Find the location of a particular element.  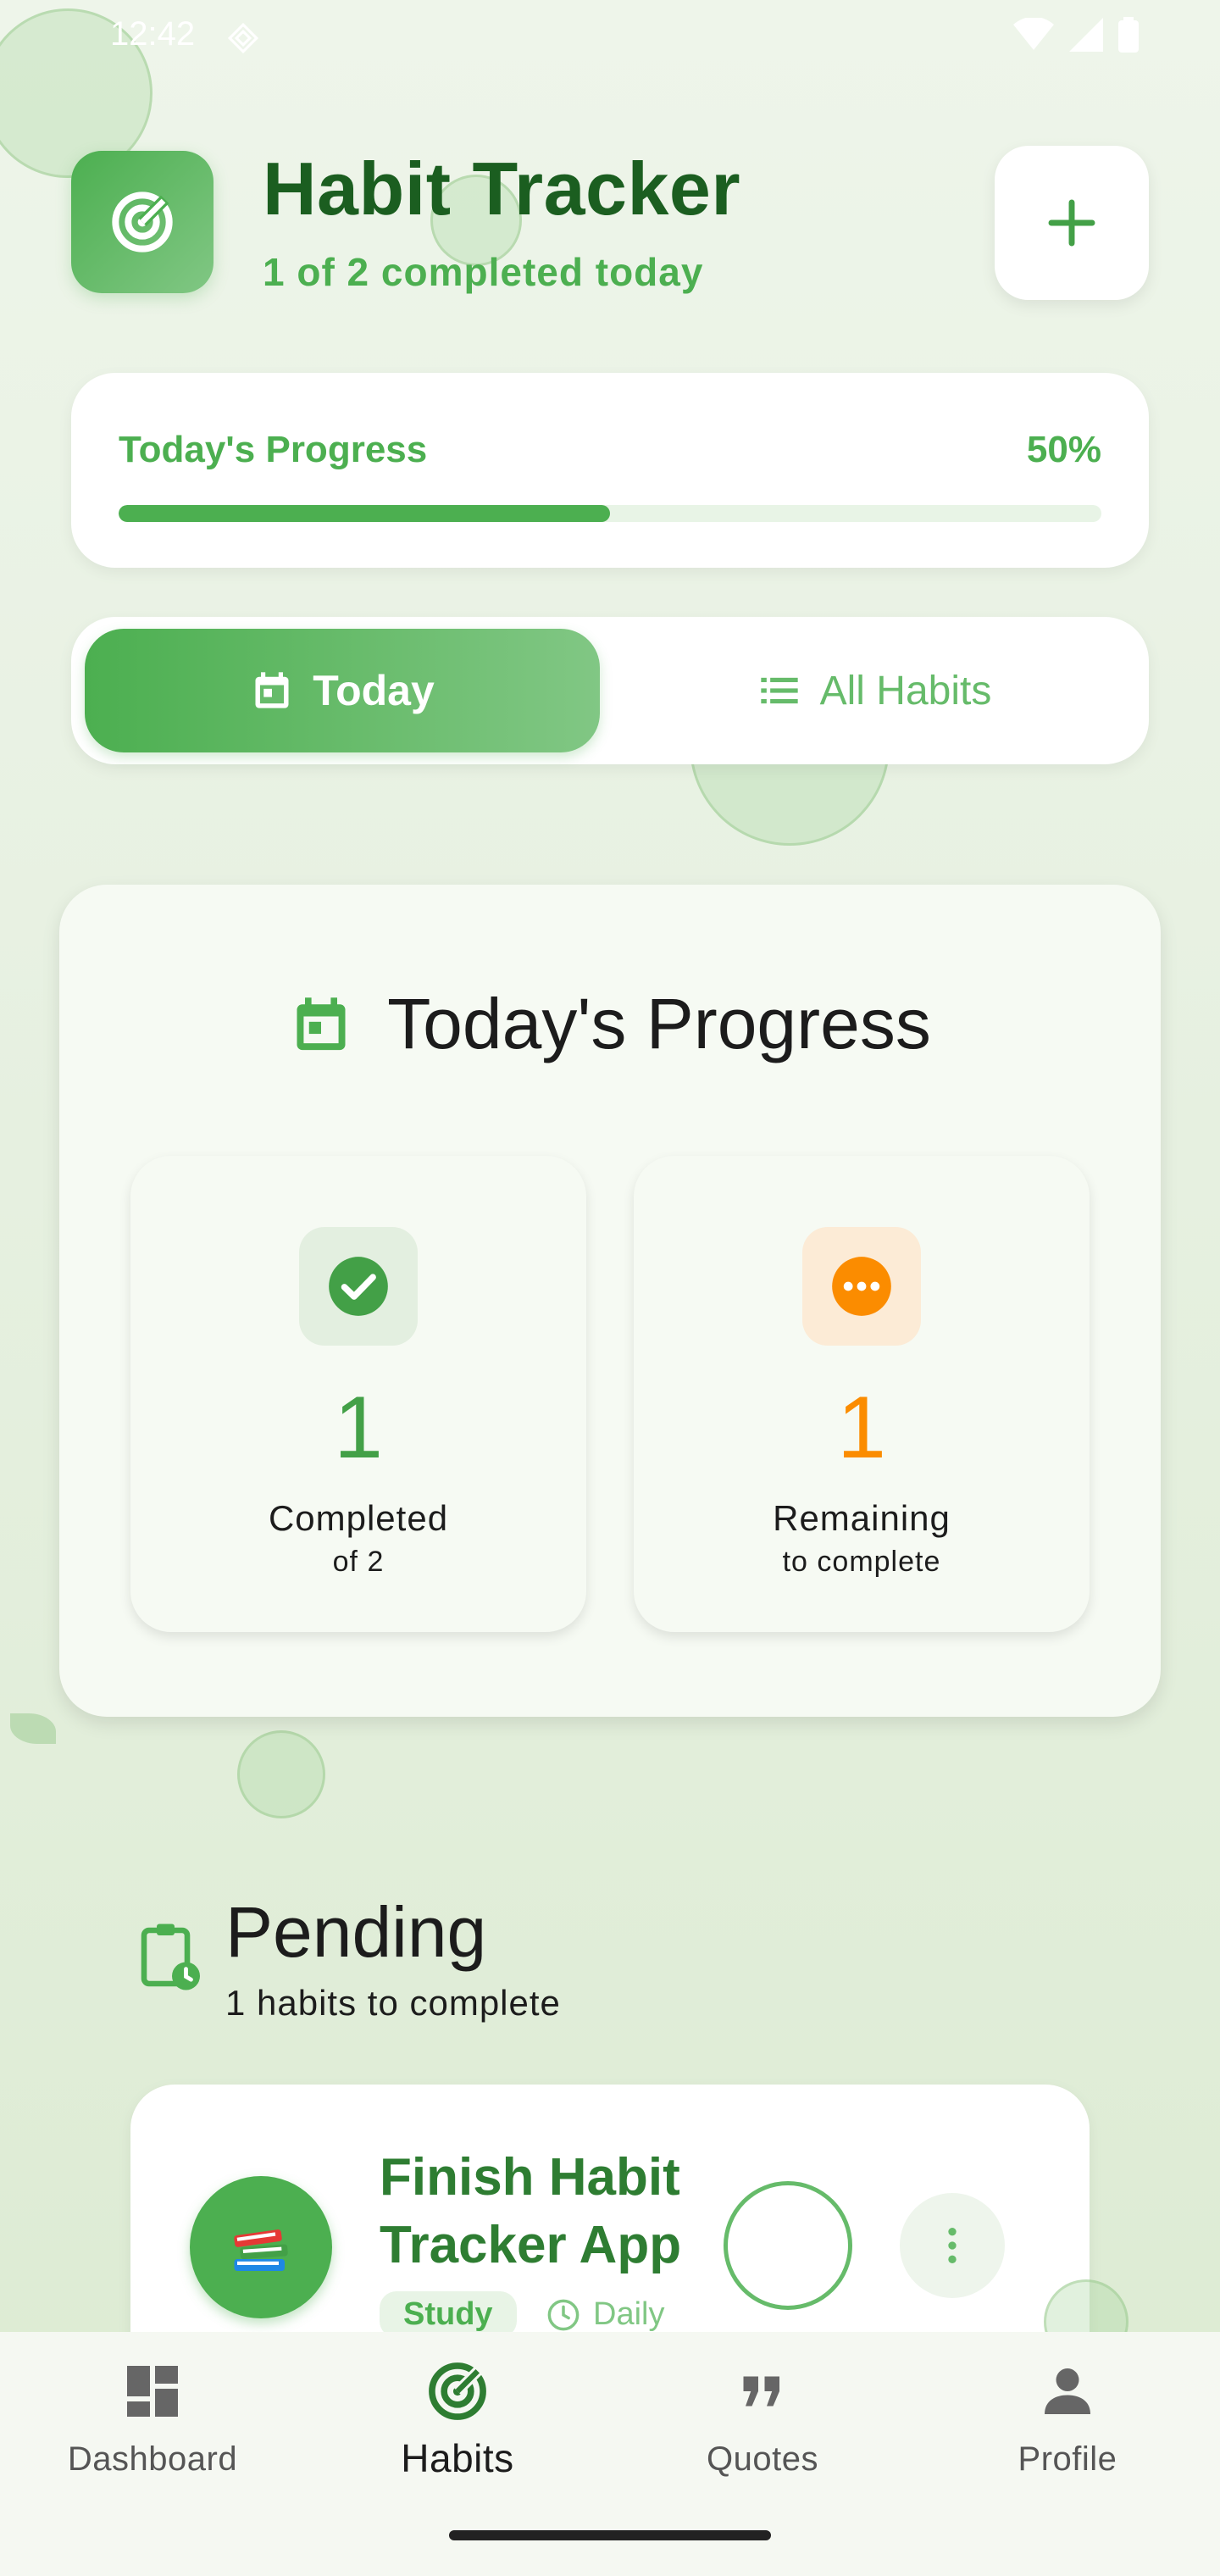

tab-all-habits: All Habits is located at coordinates (874, 690).